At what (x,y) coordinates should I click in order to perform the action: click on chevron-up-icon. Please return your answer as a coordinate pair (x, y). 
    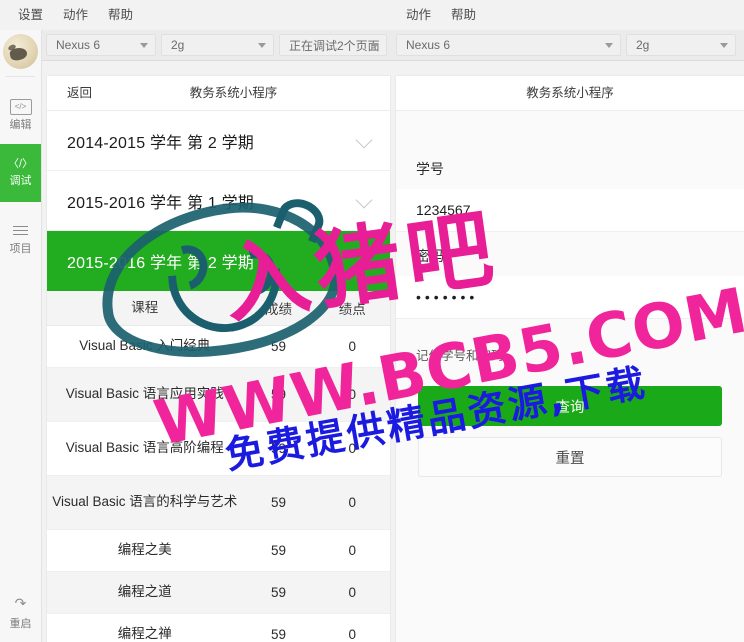
    Looking at the image, I should click on (364, 265).